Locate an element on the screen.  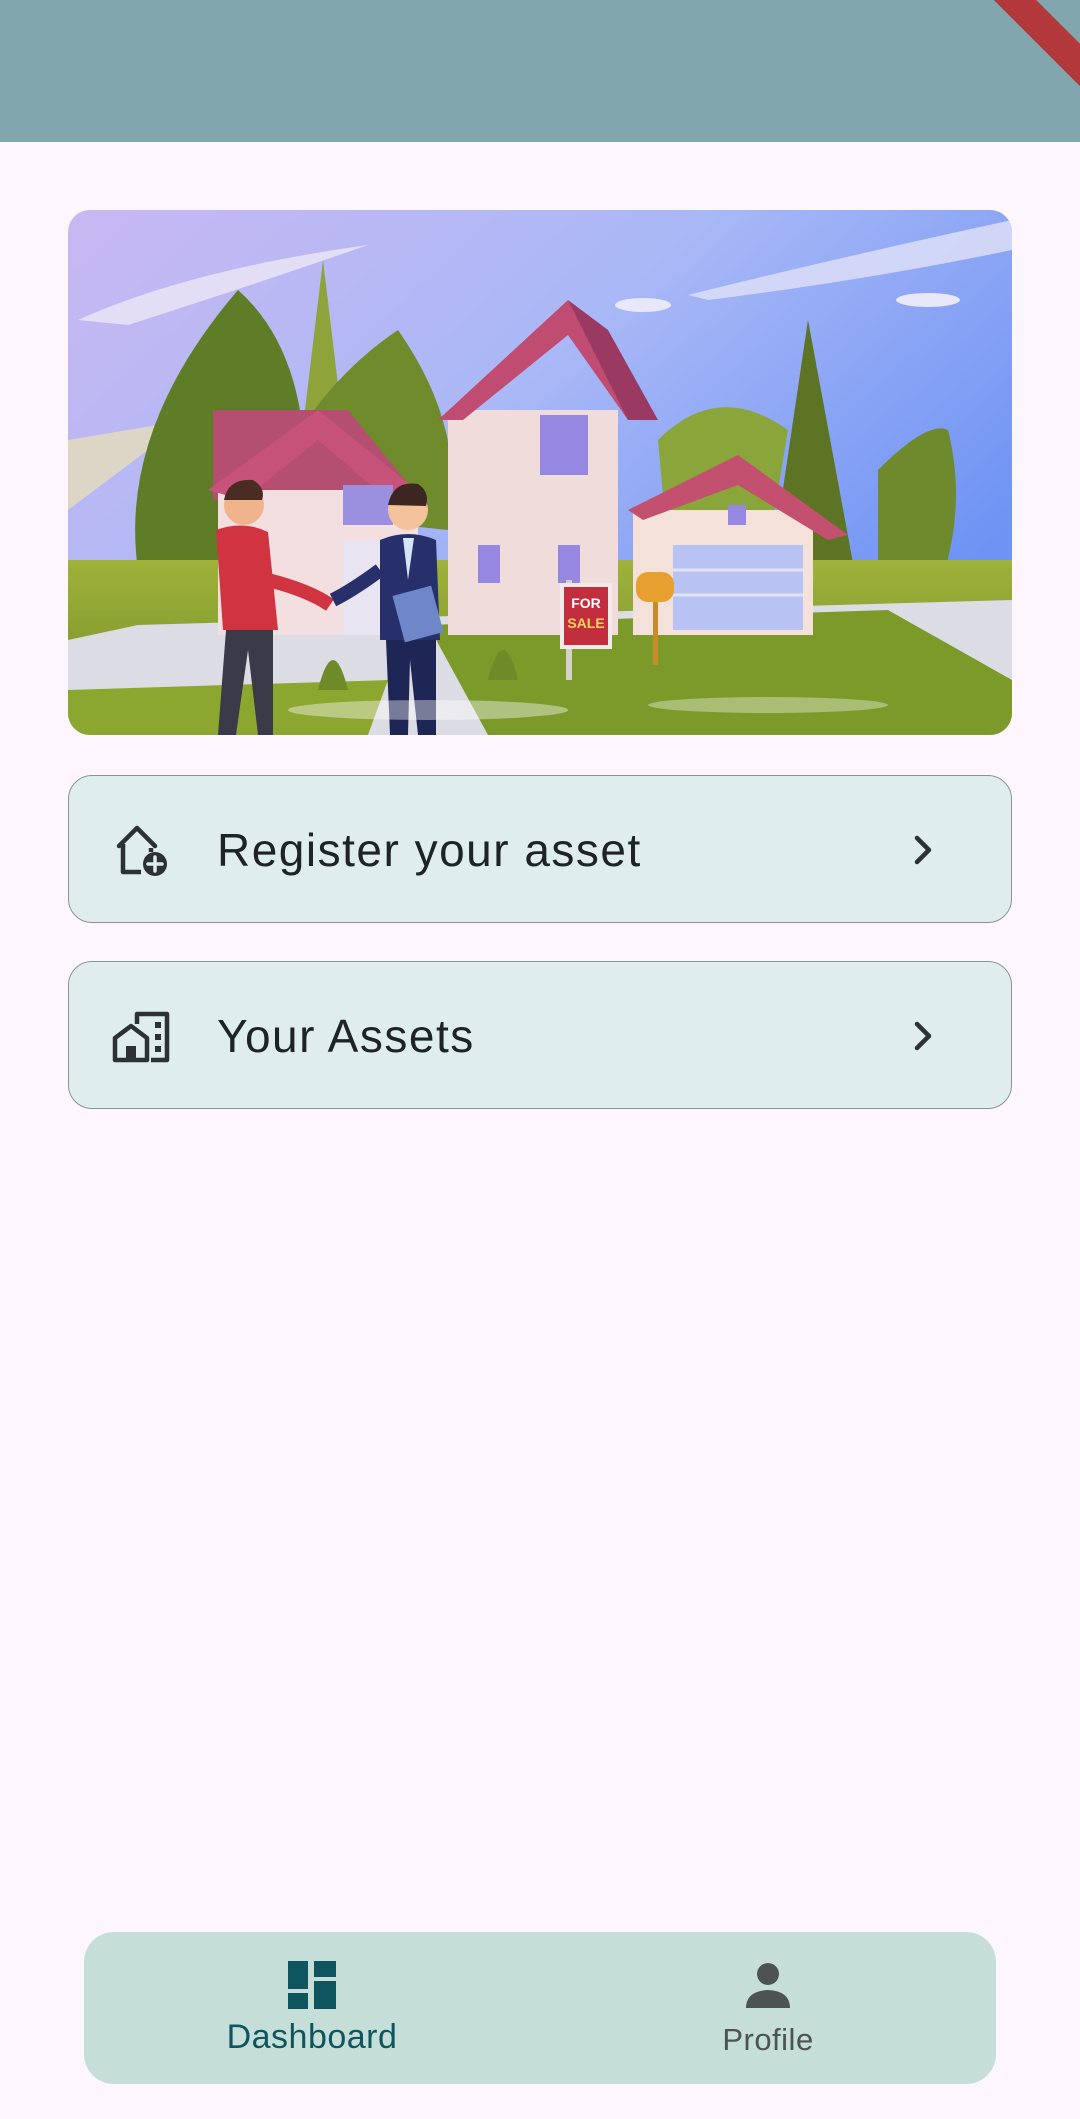
app-bar is located at coordinates (540, 71).